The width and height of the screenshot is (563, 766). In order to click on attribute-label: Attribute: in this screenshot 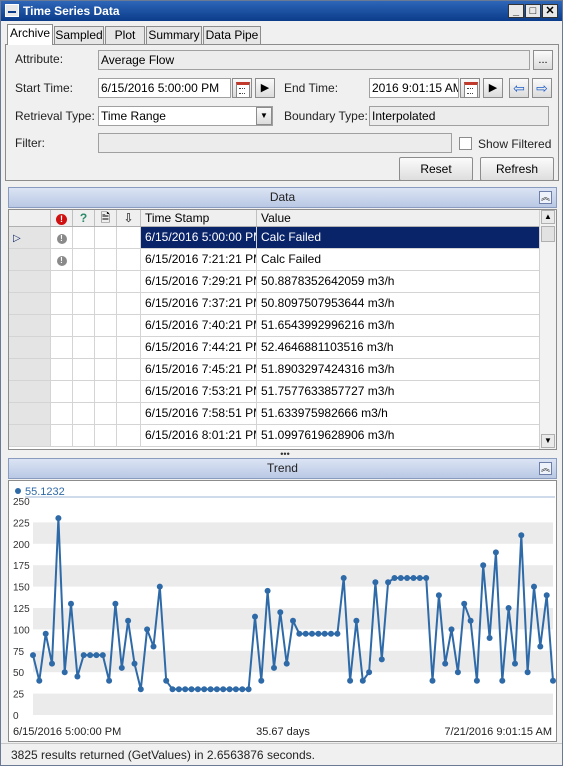, I will do `click(39, 59)`.